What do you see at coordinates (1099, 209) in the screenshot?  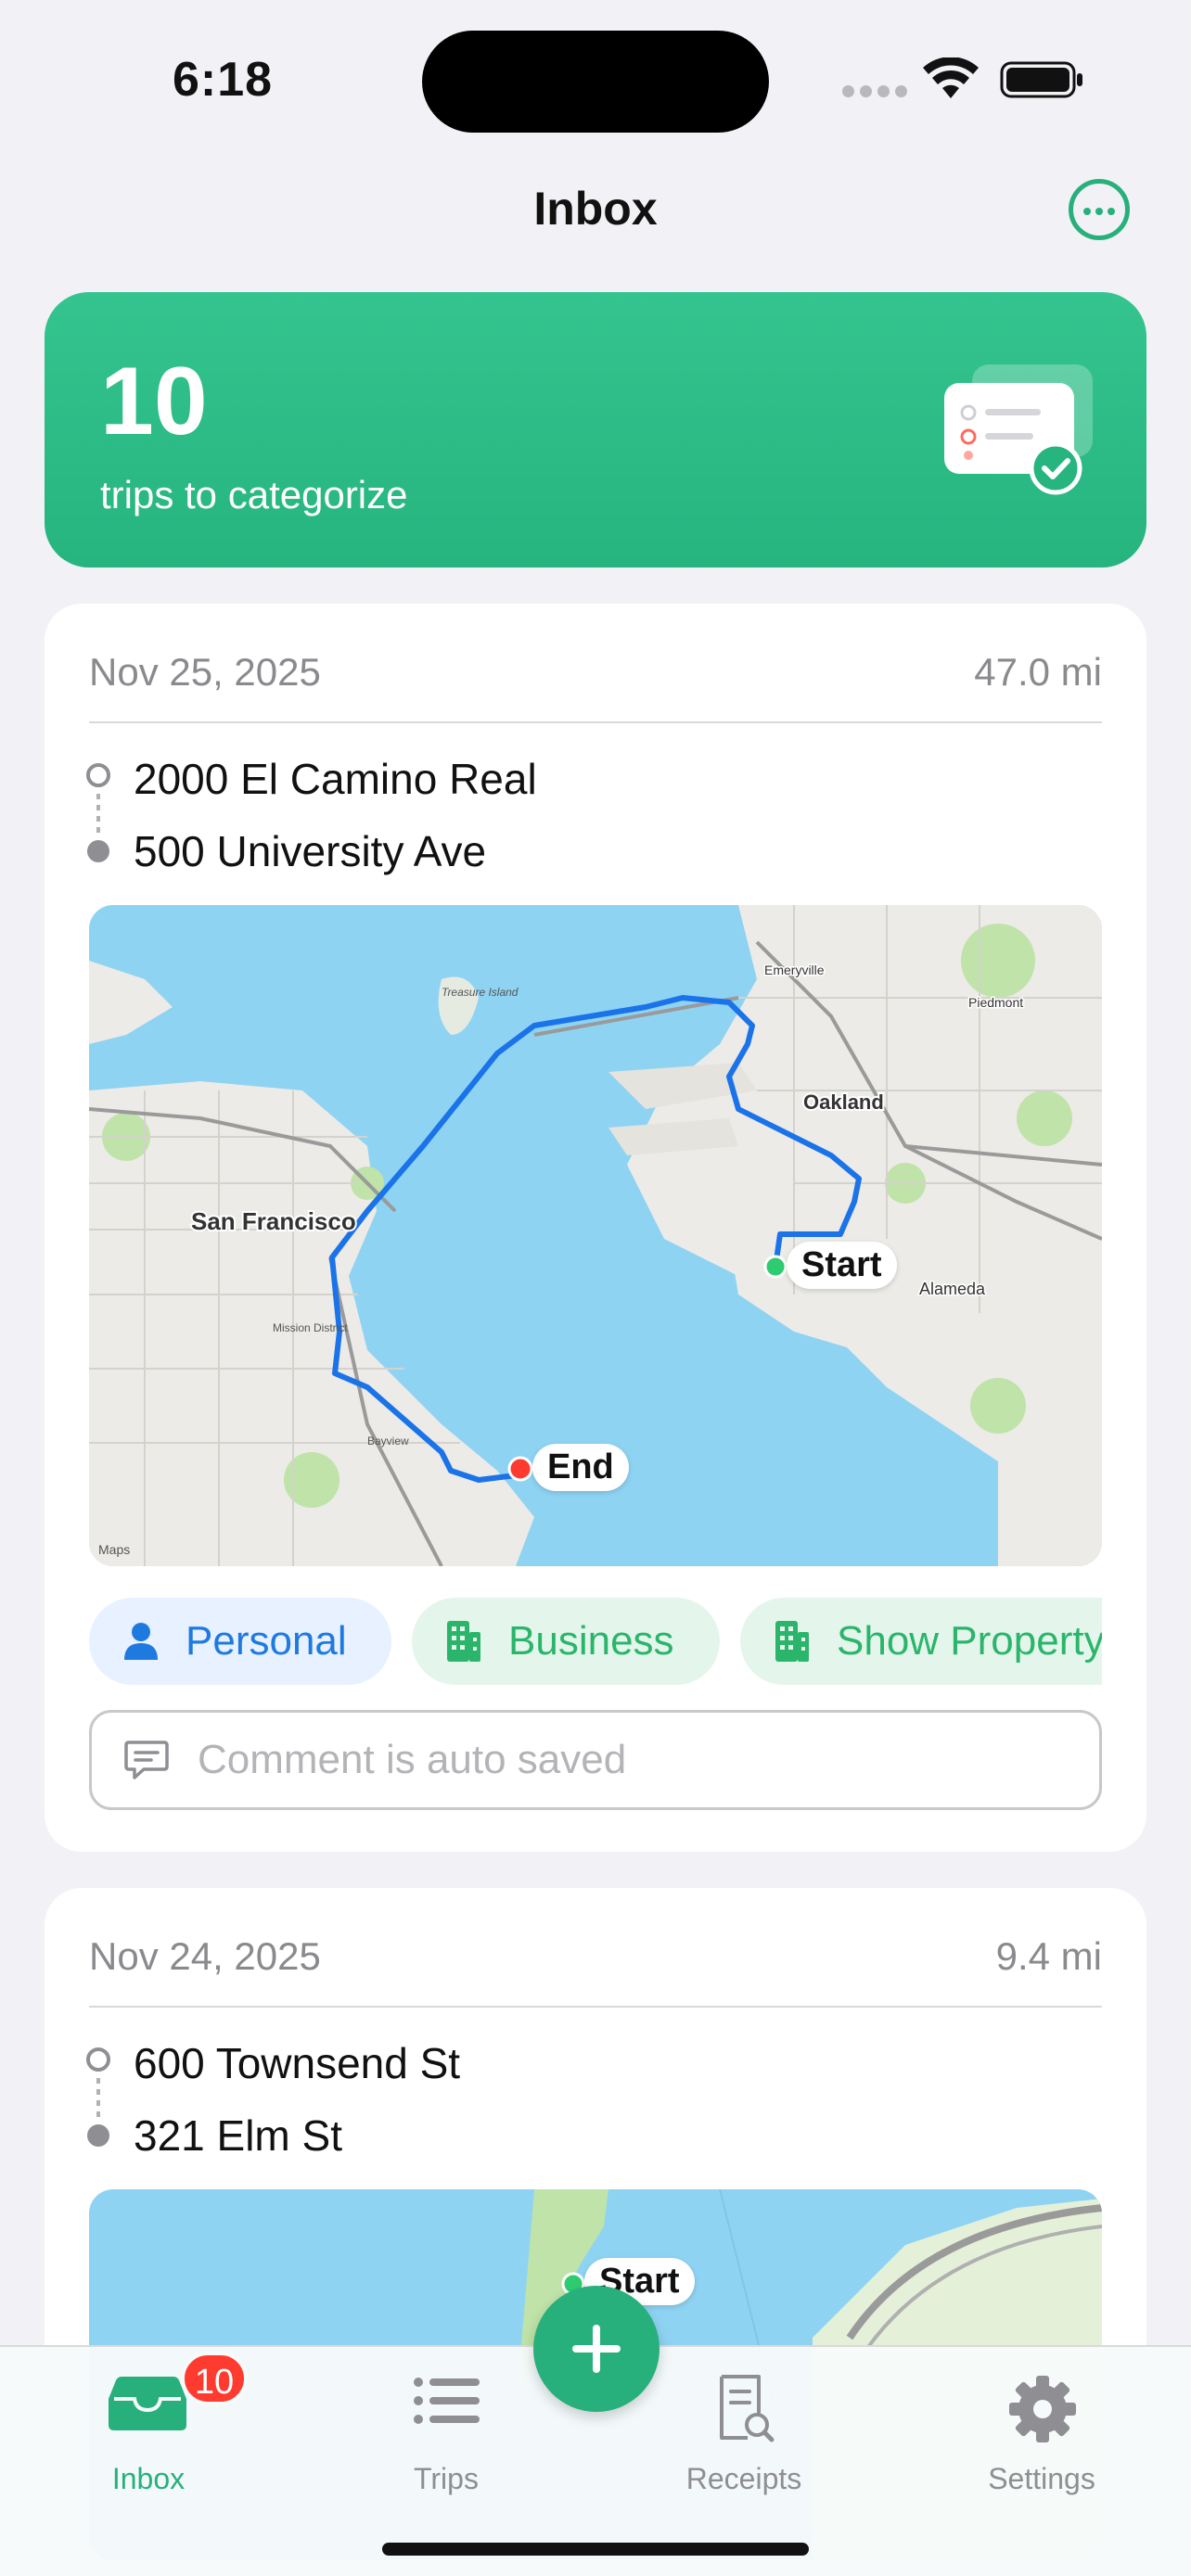 I see `more-options-button` at bounding box center [1099, 209].